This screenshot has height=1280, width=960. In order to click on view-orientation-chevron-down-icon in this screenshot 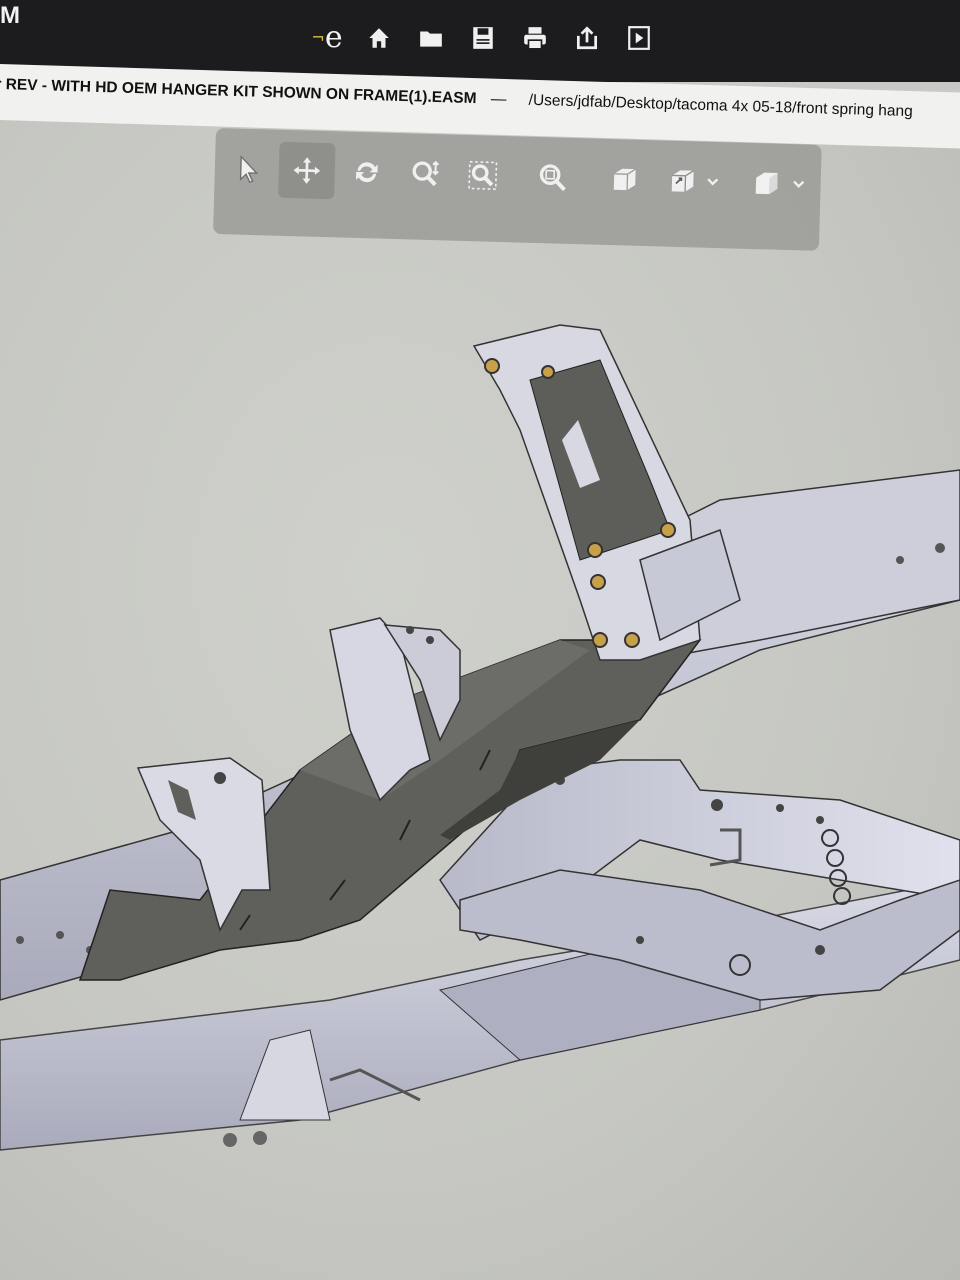, I will do `click(713, 182)`.